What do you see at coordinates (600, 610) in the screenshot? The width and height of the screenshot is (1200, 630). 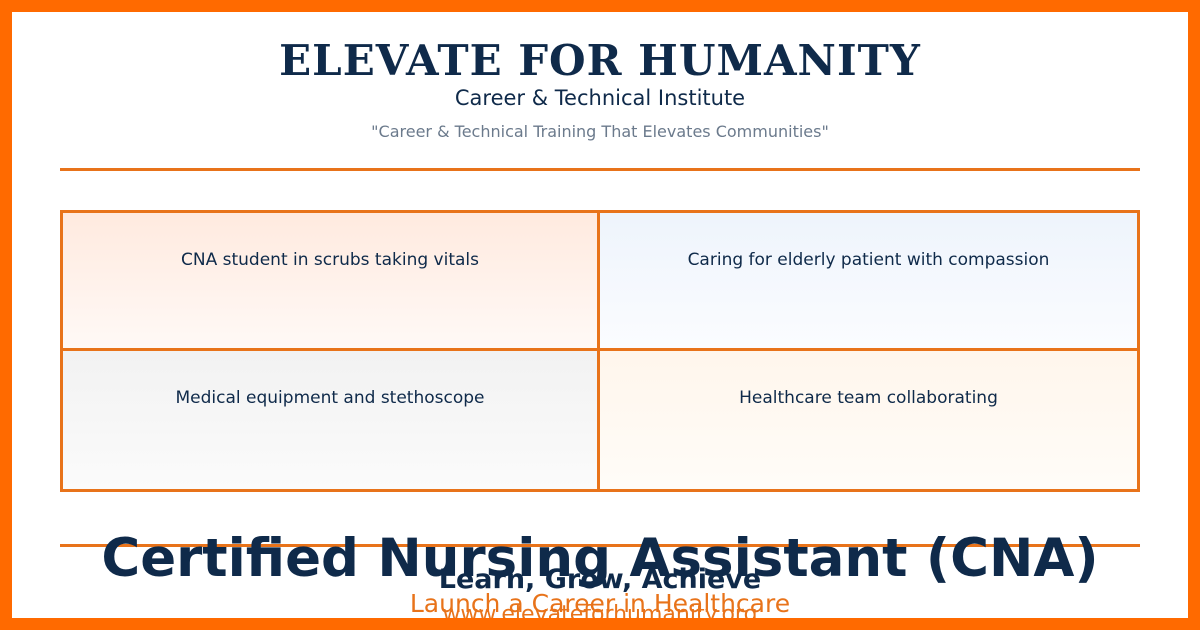 I see `website-url: www.elevateforhumanity.org` at bounding box center [600, 610].